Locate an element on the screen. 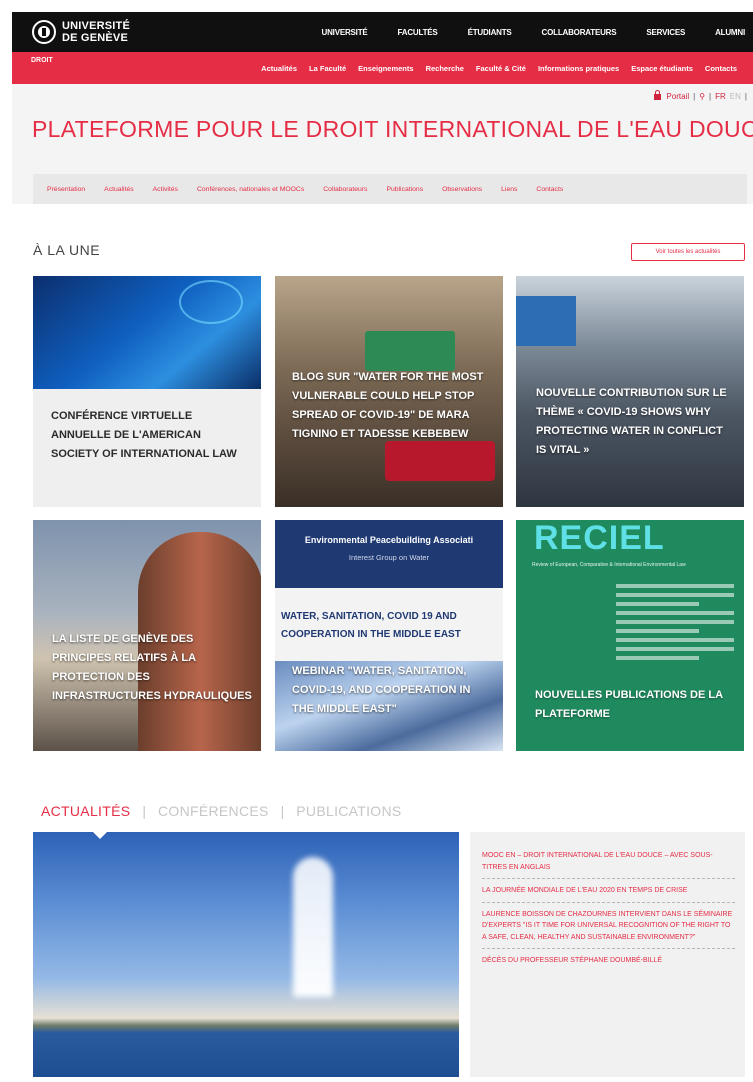 The image size is (753, 1082). active-tab-notch is located at coordinates (100, 835).